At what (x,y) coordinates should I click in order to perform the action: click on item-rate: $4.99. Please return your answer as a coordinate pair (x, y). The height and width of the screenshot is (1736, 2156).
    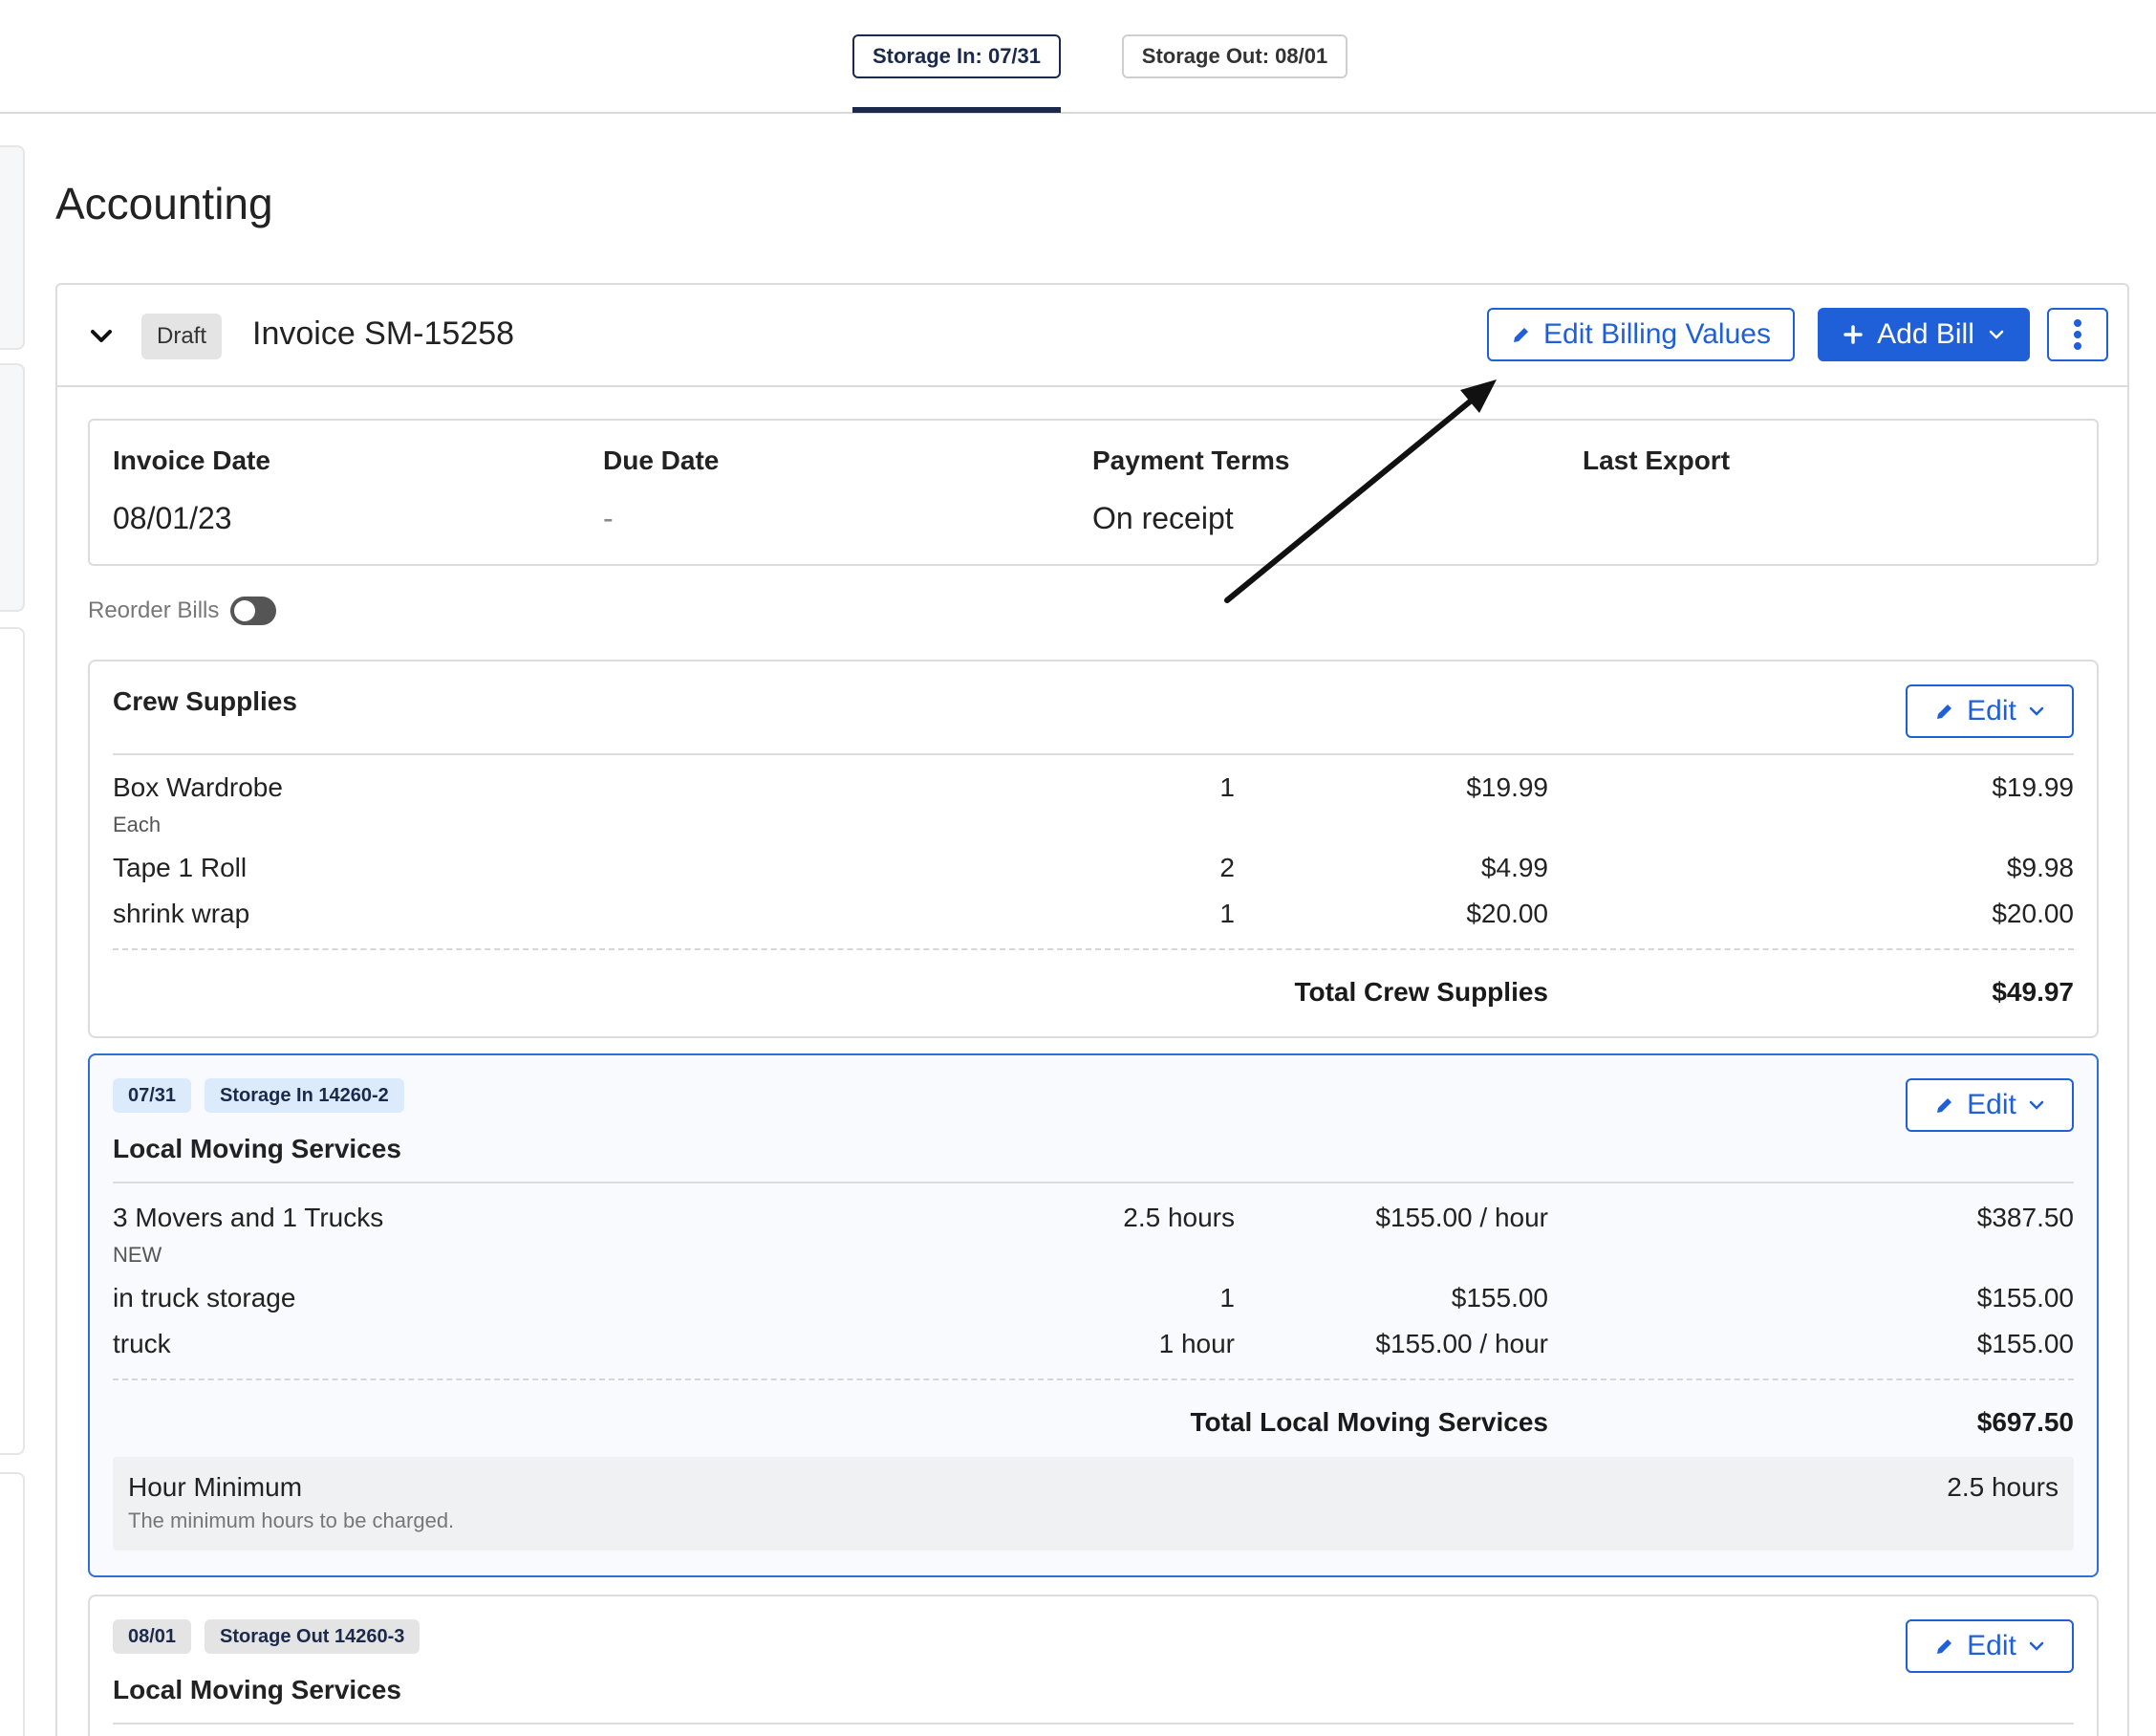
    Looking at the image, I should click on (1514, 867).